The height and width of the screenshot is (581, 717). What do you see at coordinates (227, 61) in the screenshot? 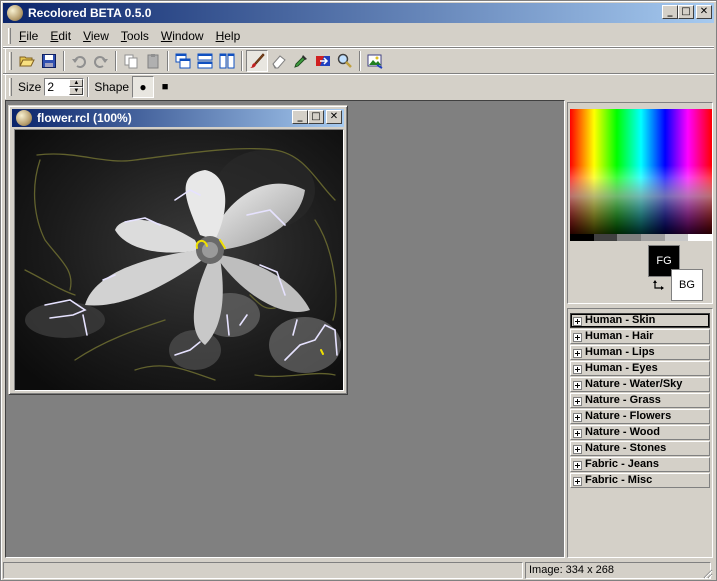
I see `tile-vertical-button` at bounding box center [227, 61].